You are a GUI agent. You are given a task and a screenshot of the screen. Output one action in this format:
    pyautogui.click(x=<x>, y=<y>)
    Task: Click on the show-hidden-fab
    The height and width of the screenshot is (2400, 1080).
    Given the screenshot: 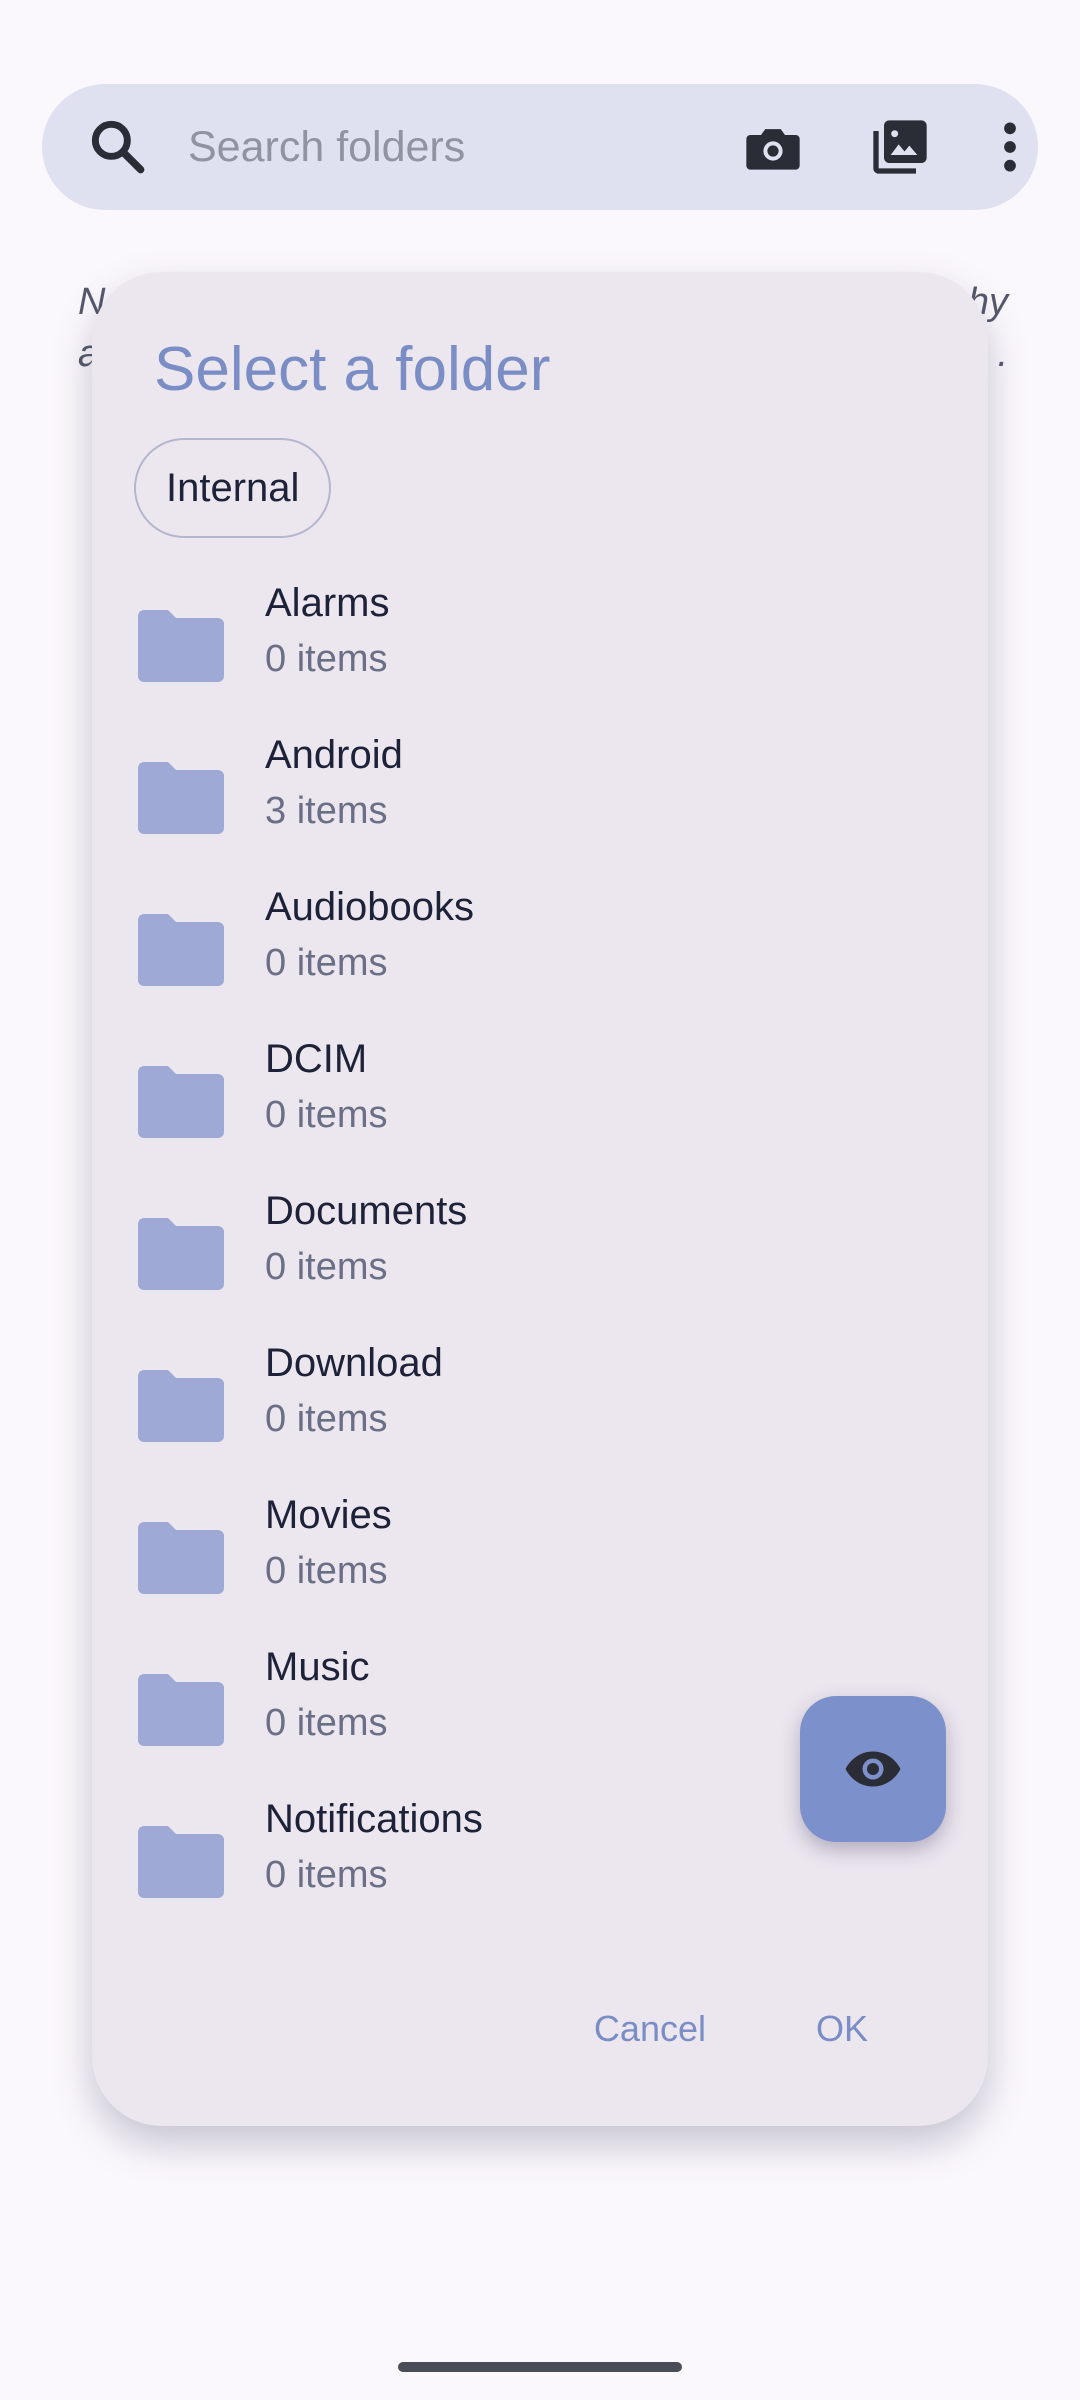 What is the action you would take?
    pyautogui.click(x=873, y=1769)
    